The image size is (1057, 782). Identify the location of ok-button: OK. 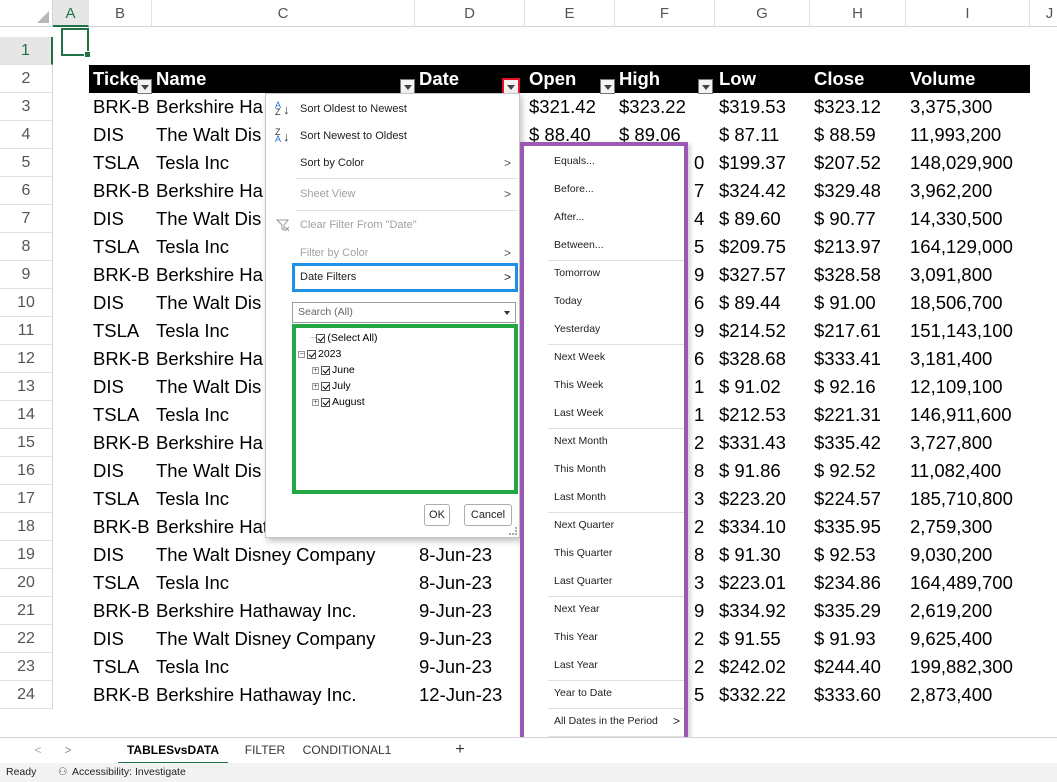
(437, 515).